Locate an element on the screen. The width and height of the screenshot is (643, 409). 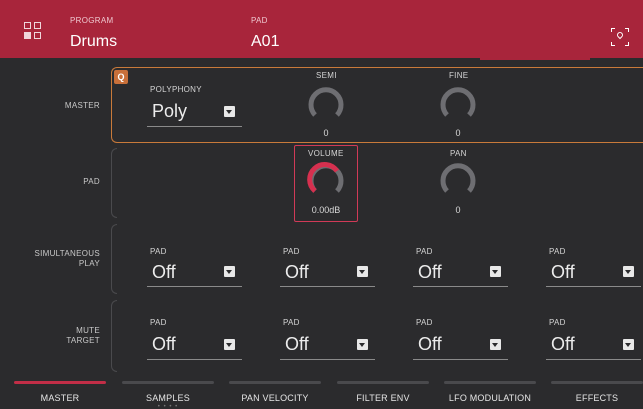
mute-pad-1-underline is located at coordinates (194, 359).